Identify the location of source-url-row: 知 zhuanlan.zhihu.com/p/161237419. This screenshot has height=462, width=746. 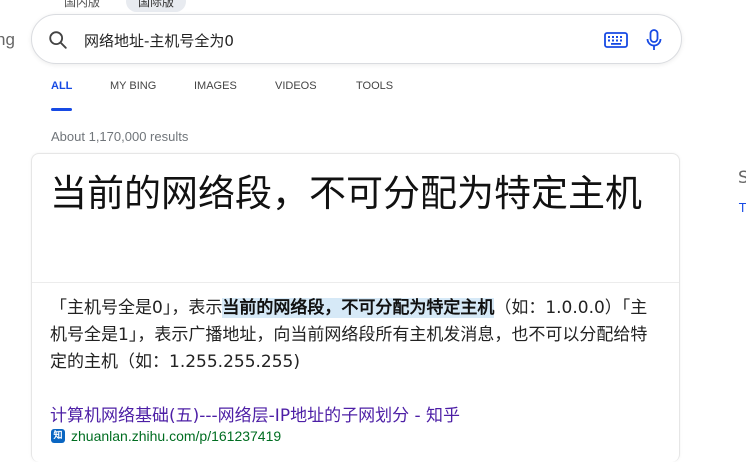
(166, 436).